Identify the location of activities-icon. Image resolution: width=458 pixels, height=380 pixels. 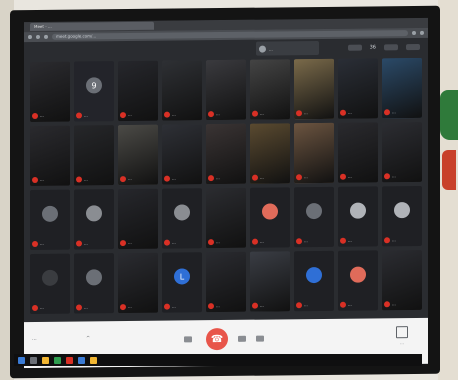
(413, 47).